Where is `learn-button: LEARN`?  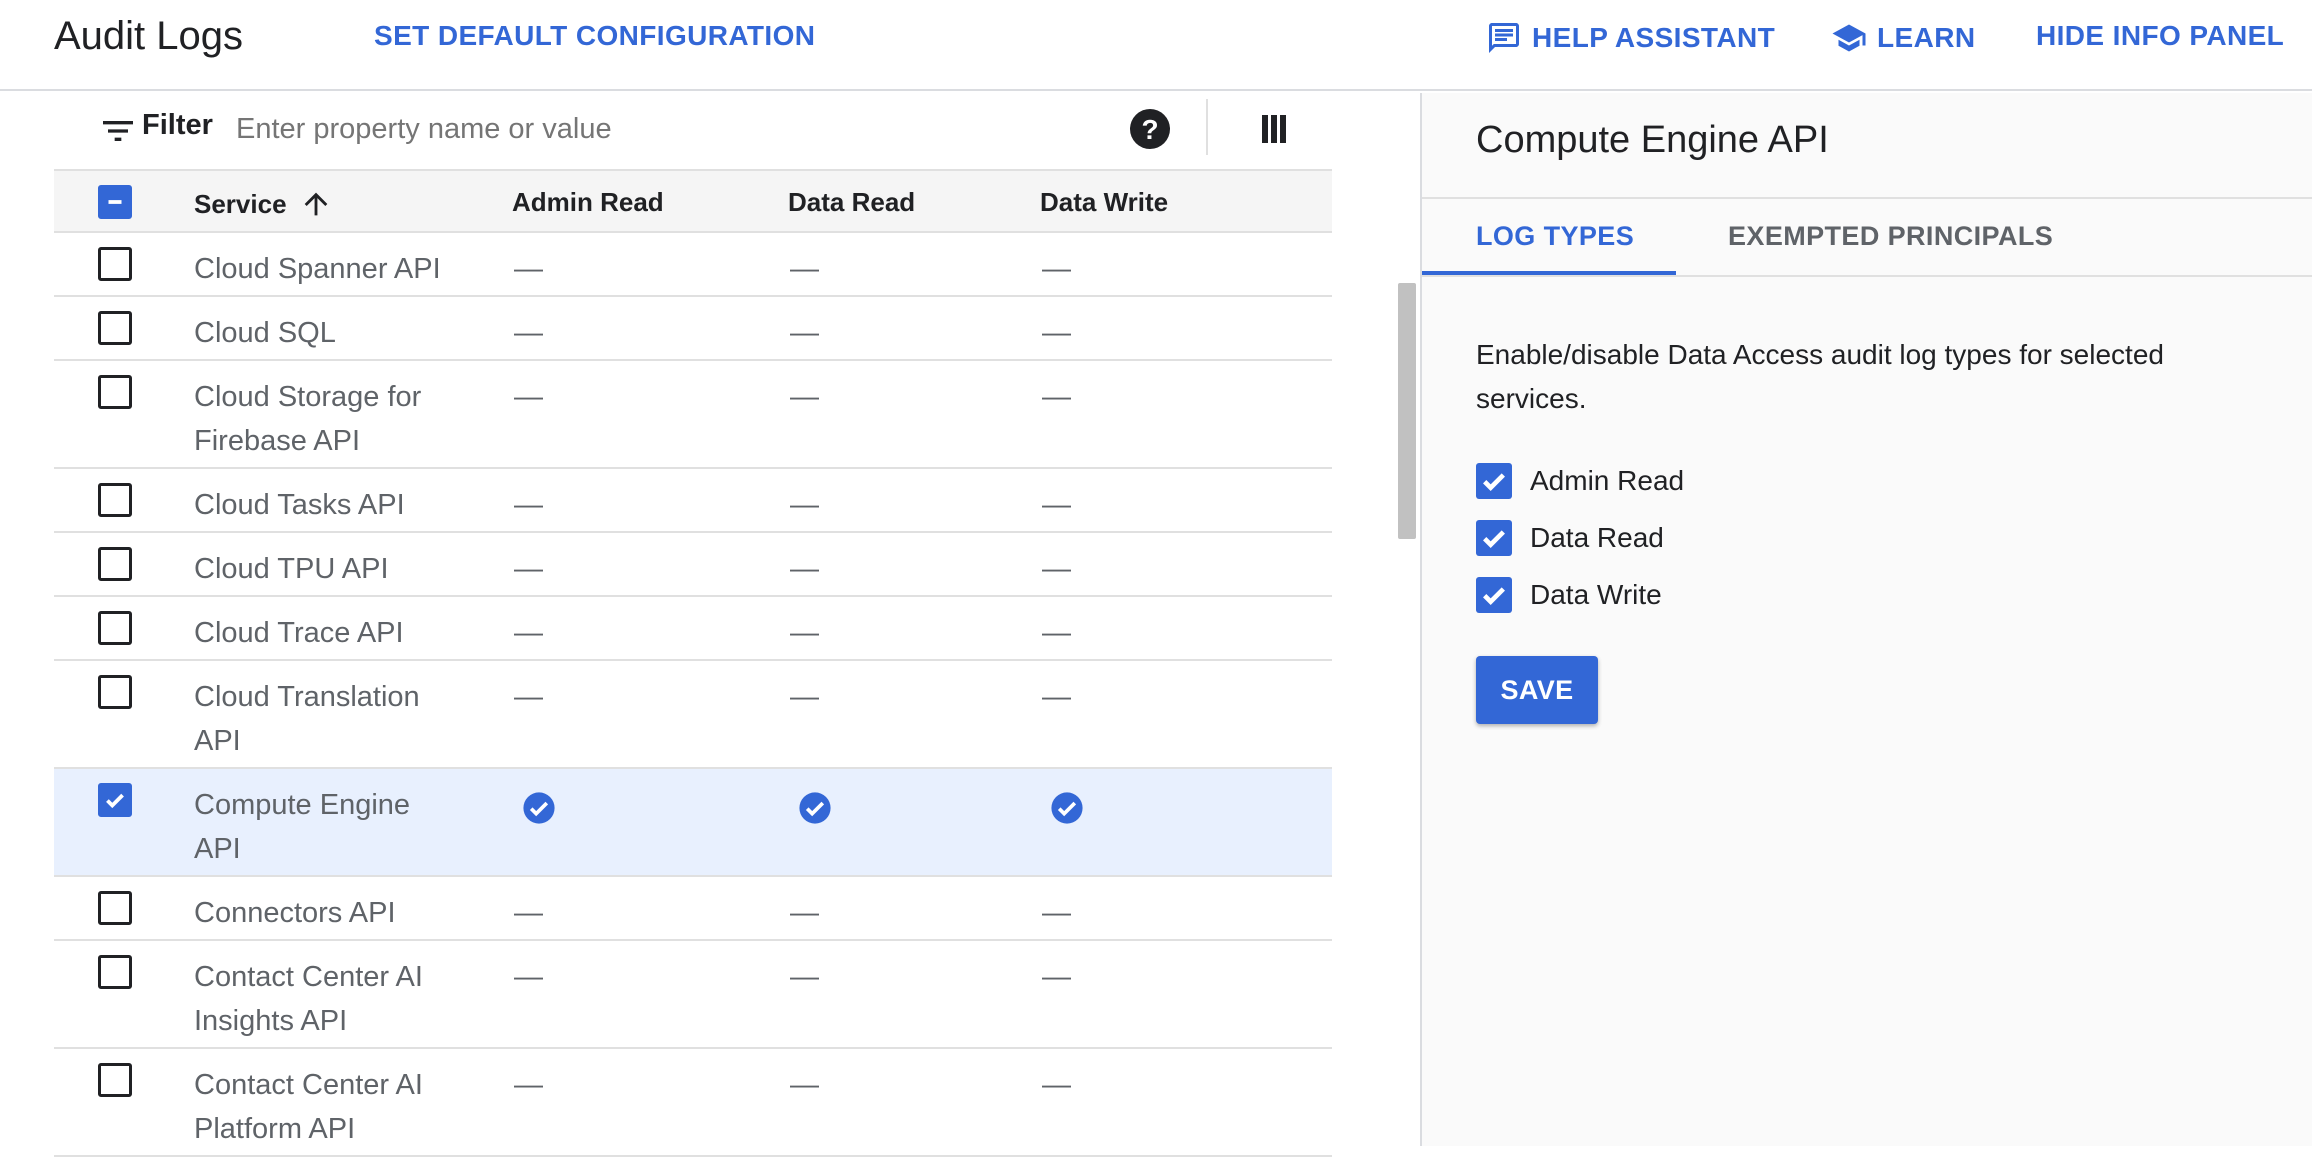 learn-button: LEARN is located at coordinates (1903, 38).